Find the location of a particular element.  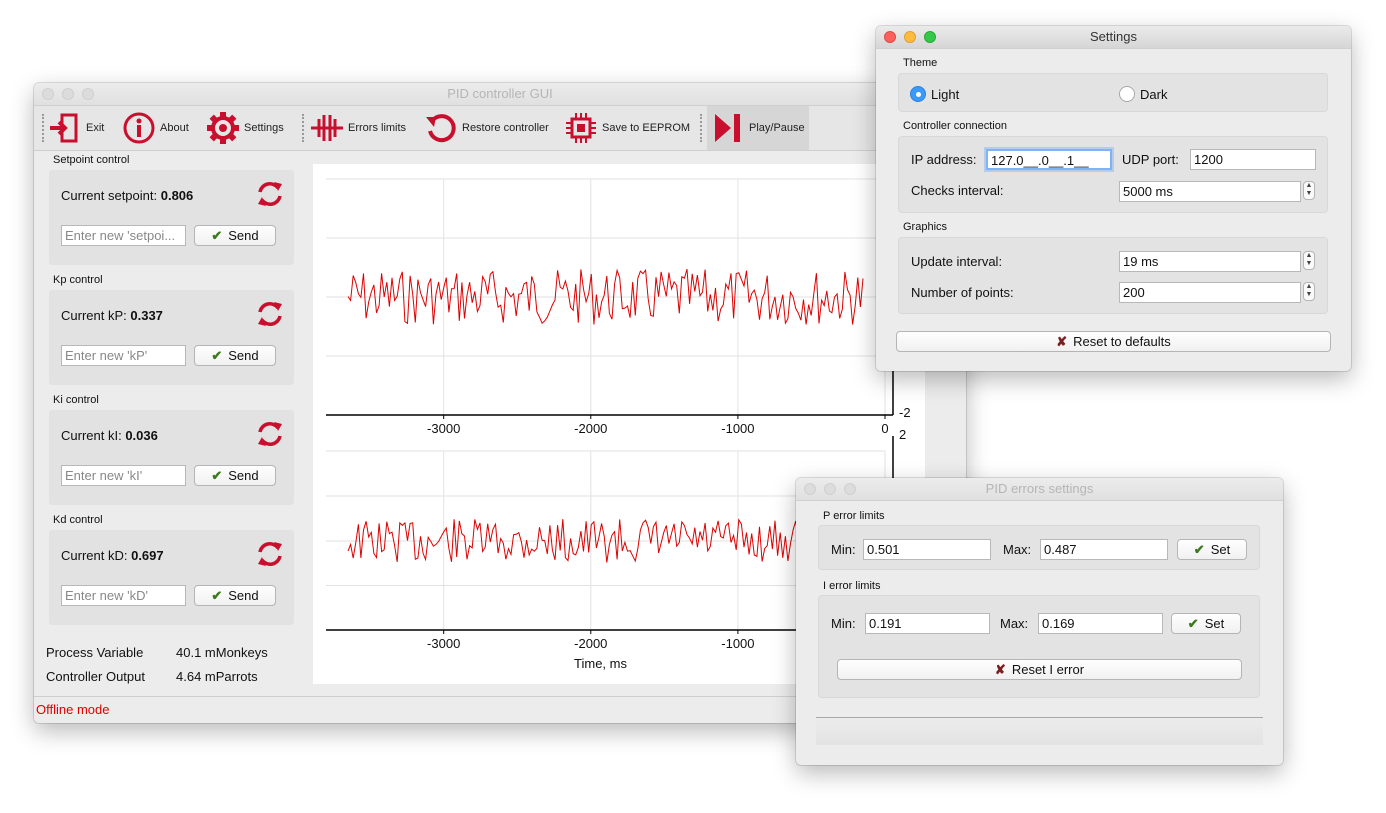

i-max-input: 0.169 is located at coordinates (1100, 623).